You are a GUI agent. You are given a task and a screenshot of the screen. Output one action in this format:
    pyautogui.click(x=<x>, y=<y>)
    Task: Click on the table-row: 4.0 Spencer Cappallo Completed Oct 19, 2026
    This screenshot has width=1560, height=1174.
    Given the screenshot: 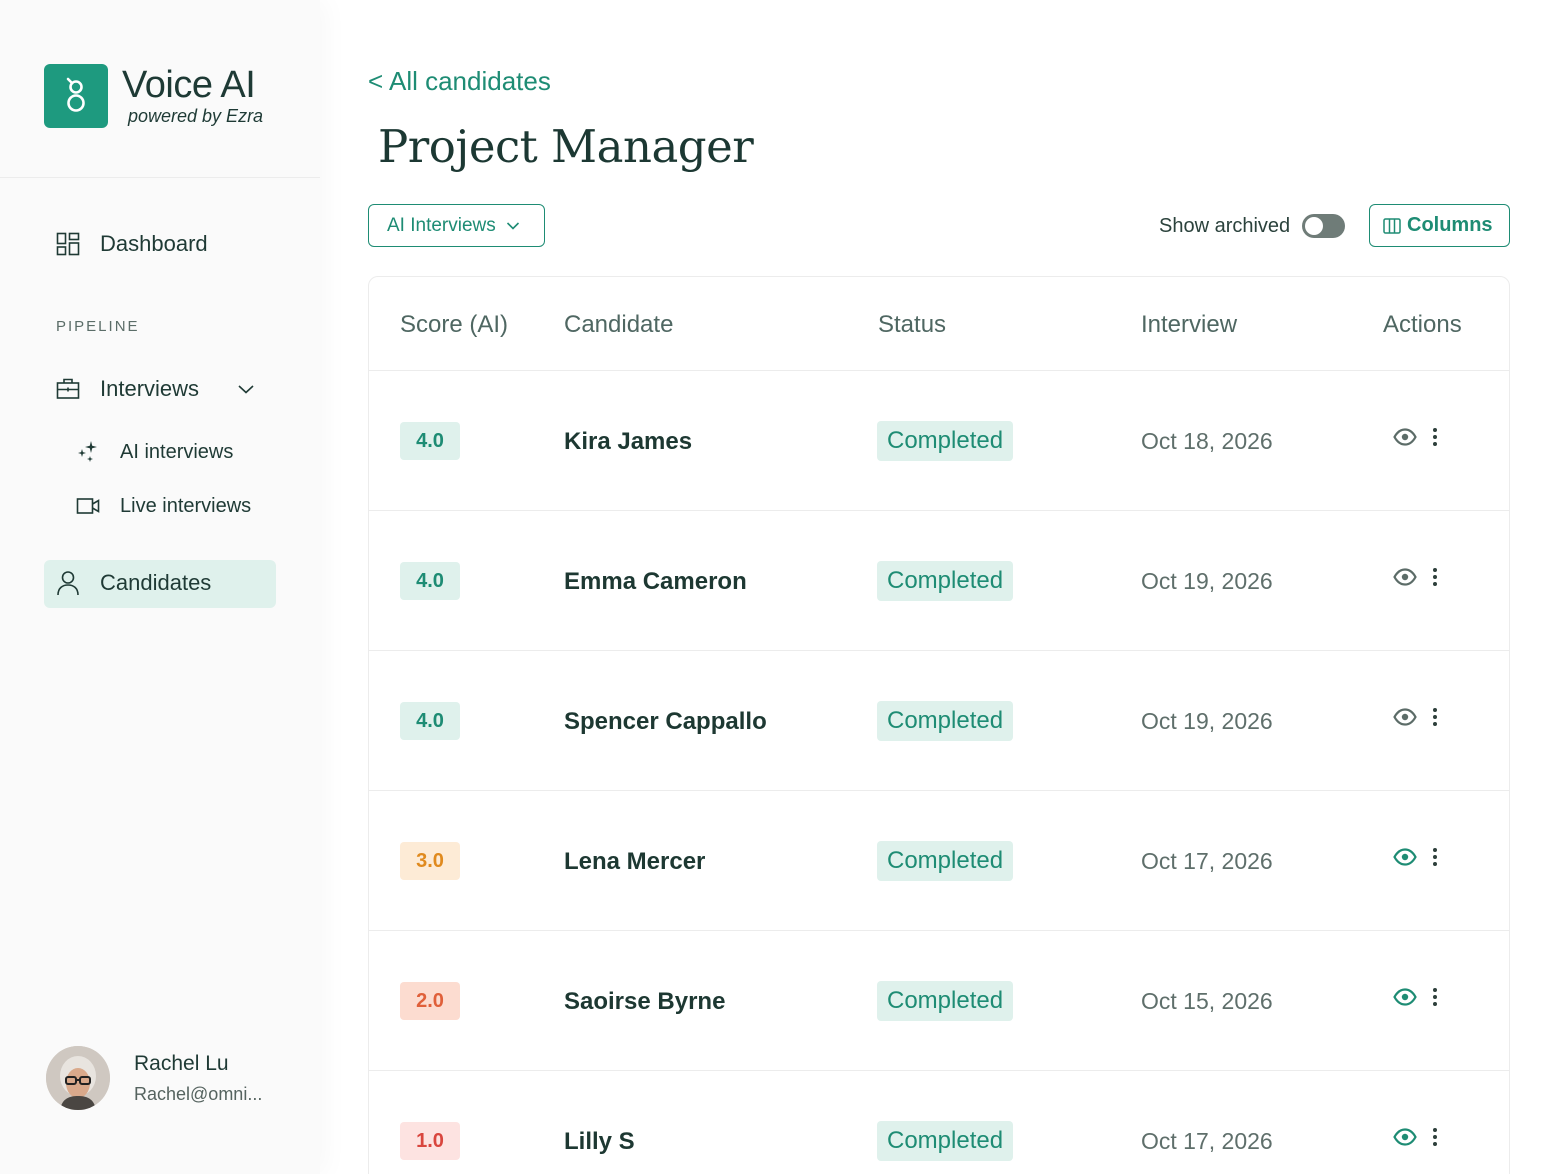 What is the action you would take?
    pyautogui.click(x=939, y=721)
    